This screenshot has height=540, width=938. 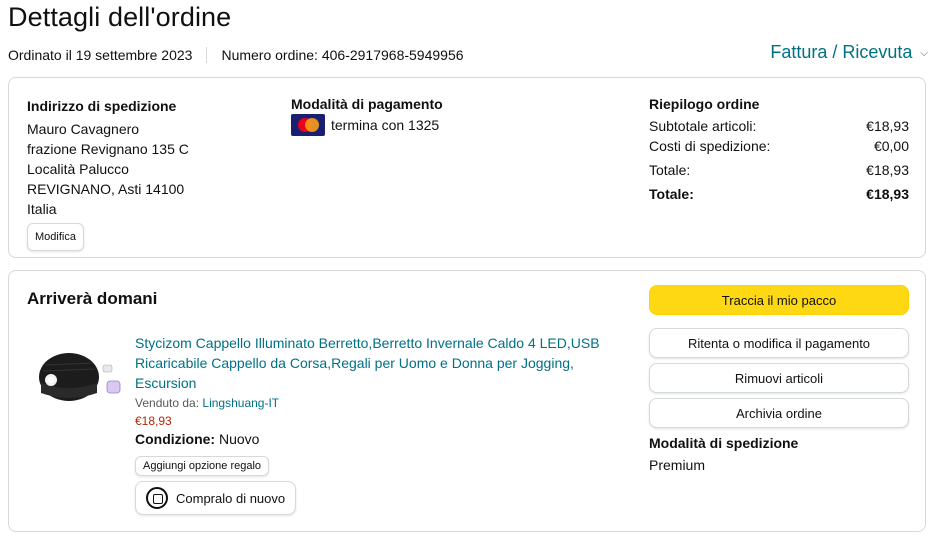 I want to click on grand-total-row: Totale: €18,93, so click(x=779, y=194).